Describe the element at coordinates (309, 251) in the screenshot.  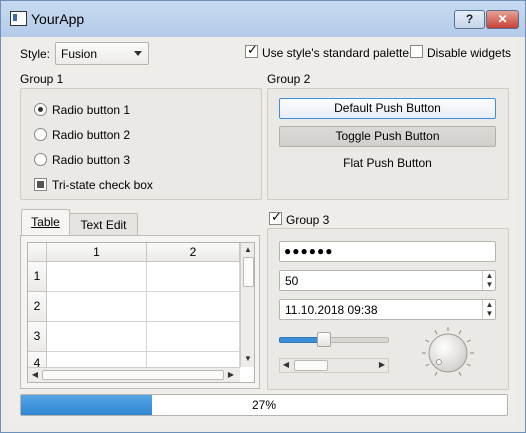
I see `password-value: ●●●●●●` at that location.